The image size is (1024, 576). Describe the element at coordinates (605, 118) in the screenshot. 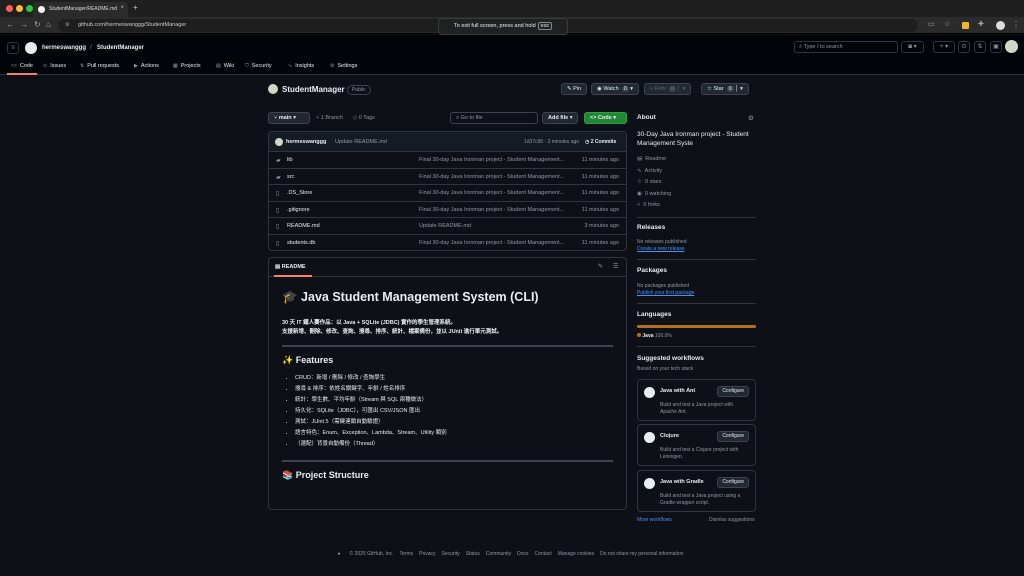

I see `code-button: <> Code ▾` at that location.